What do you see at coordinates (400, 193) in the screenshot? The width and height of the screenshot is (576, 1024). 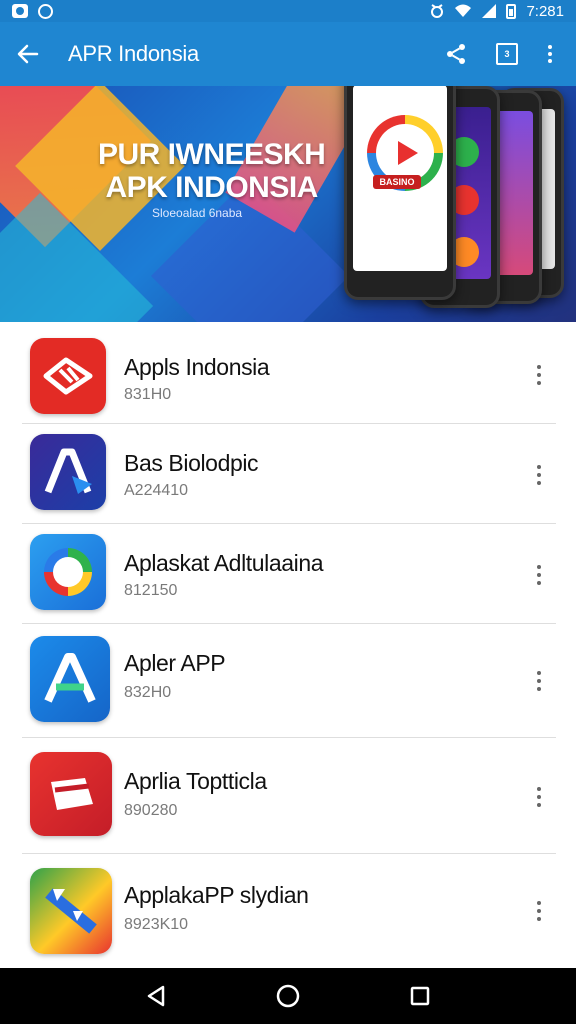 I see `phone-illustration: BASINO` at bounding box center [400, 193].